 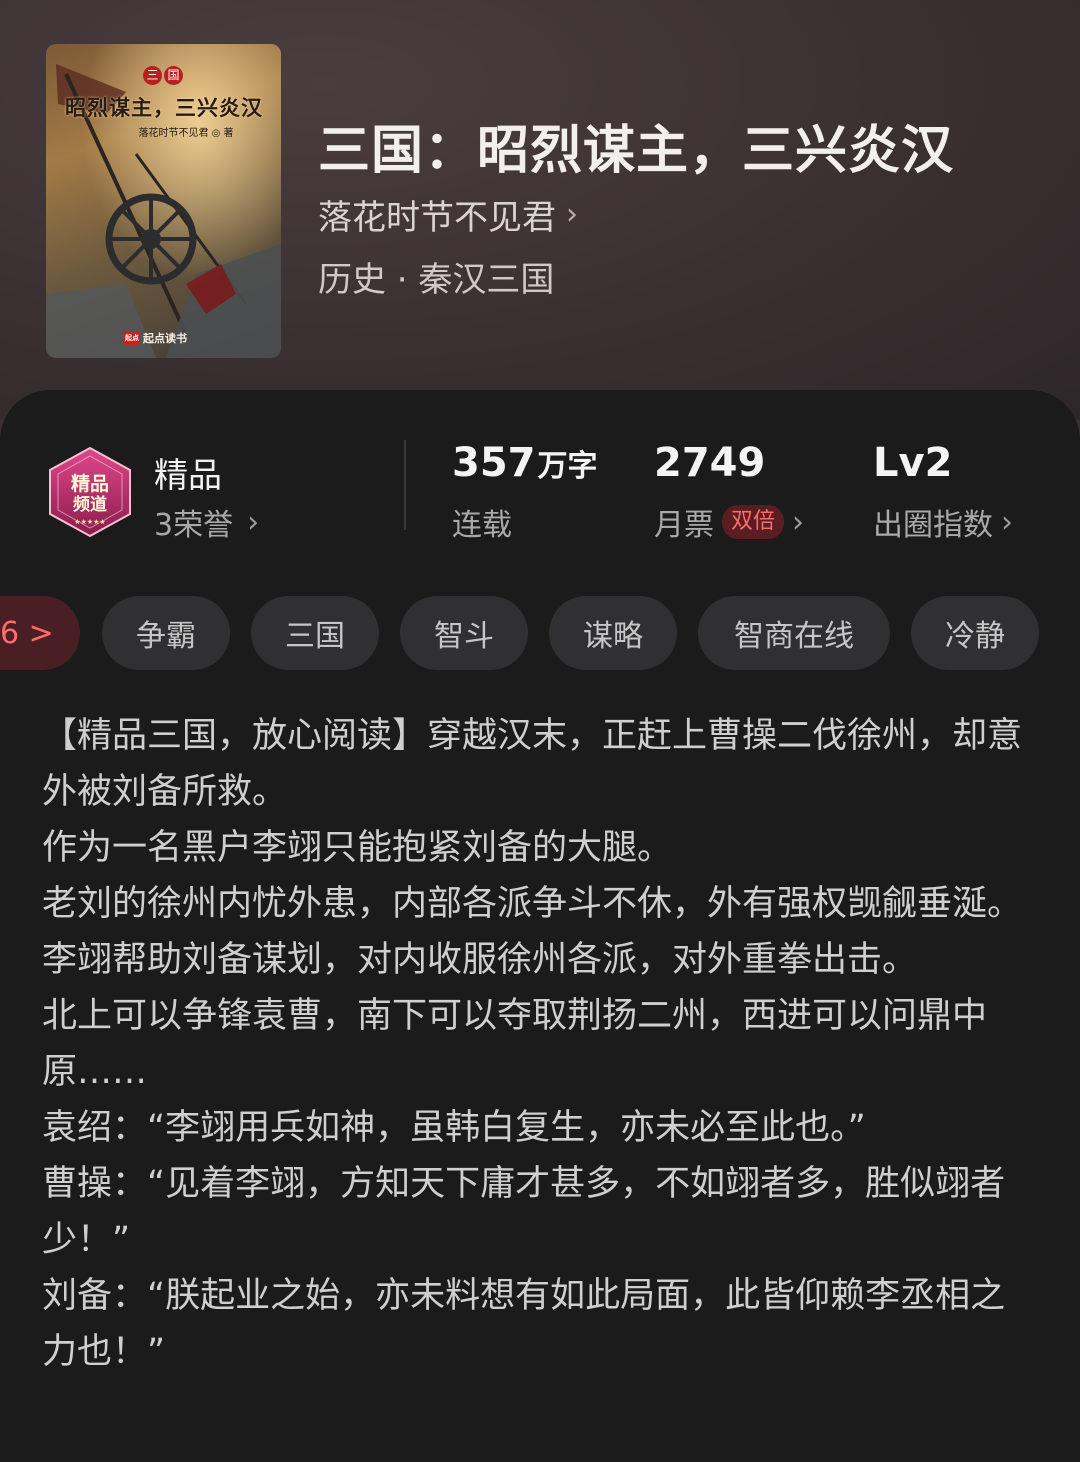 I want to click on cover-author: 落花时节不见君 ◎ 著, so click(x=186, y=133).